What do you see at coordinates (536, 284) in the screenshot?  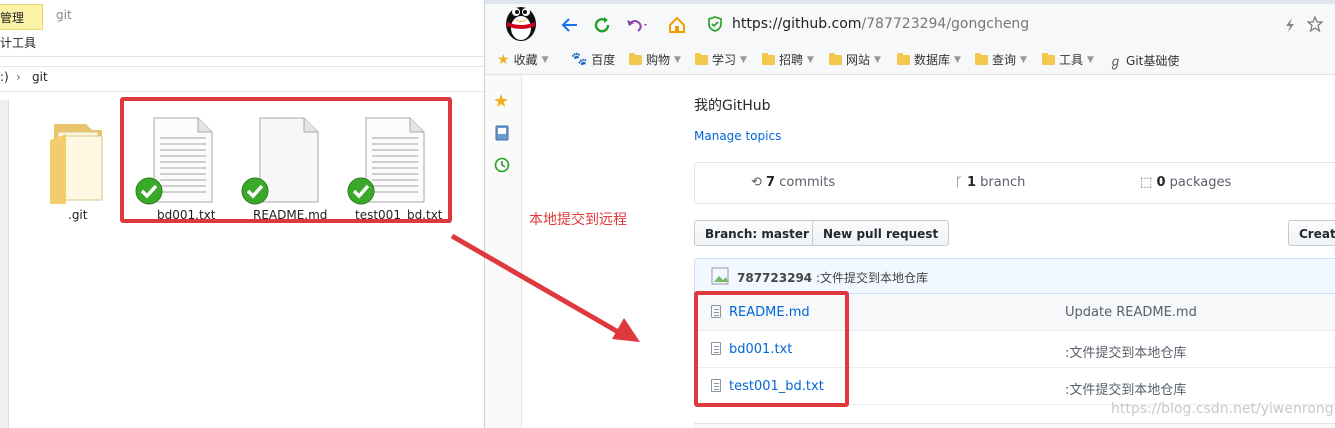 I see `arrow-line` at bounding box center [536, 284].